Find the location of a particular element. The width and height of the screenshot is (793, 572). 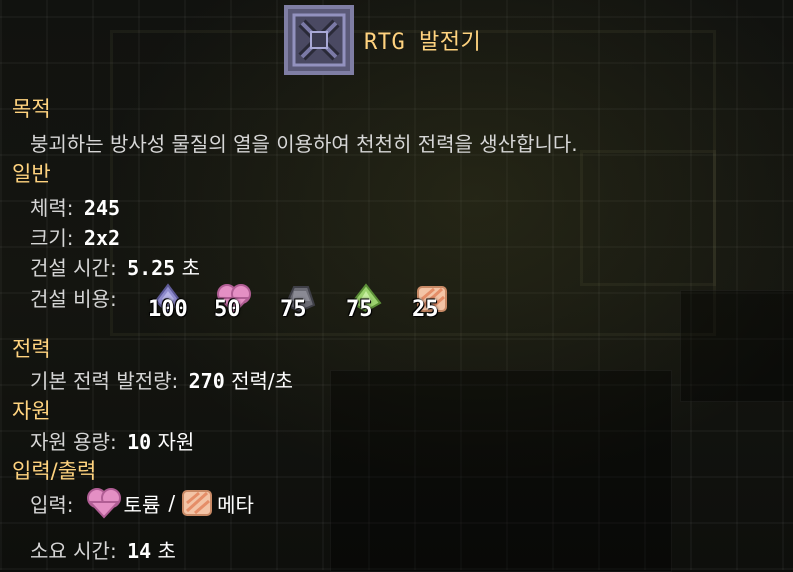

base-output-label: 기본 전력 발전량: is located at coordinates (104, 381).